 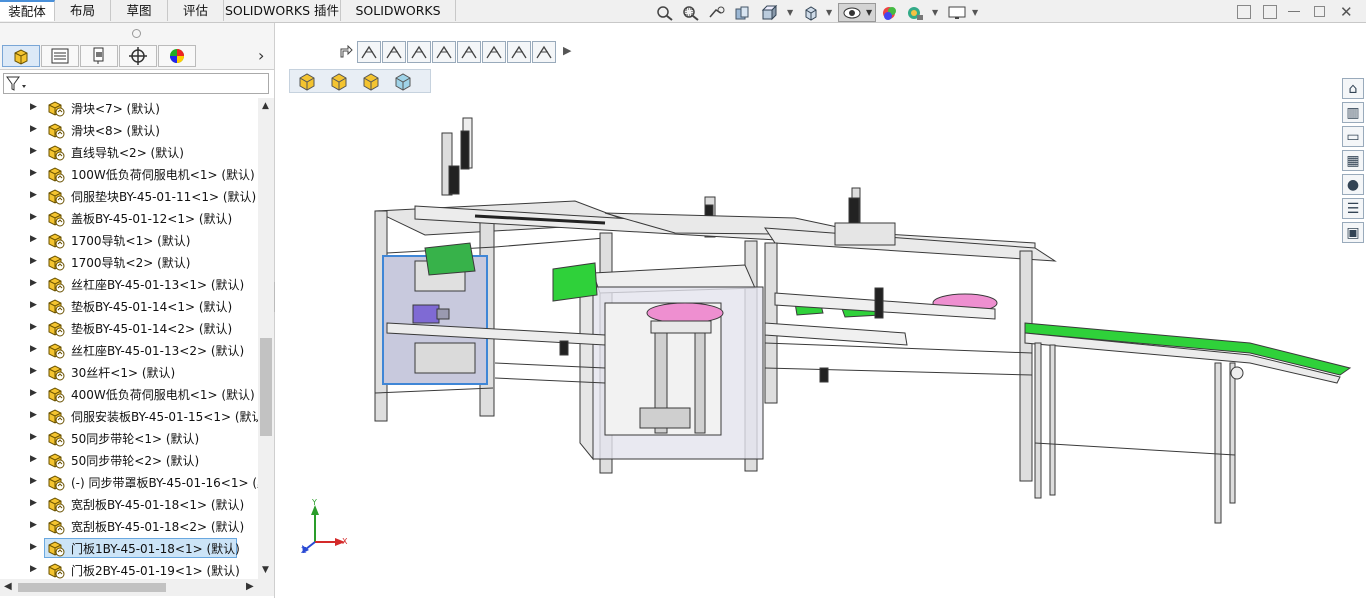 I want to click on scroll-left-icon: ◀, so click(x=8, y=586).